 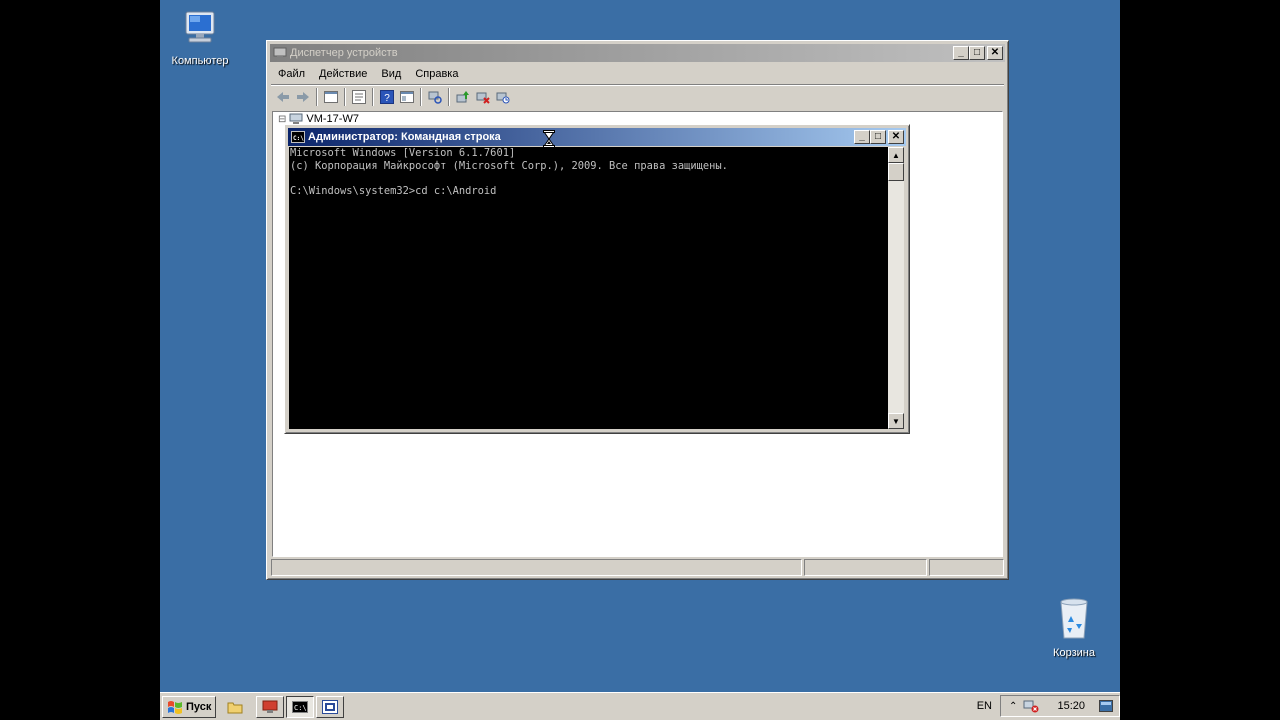 I want to click on scroll-down-button: ▼, so click(x=896, y=421).